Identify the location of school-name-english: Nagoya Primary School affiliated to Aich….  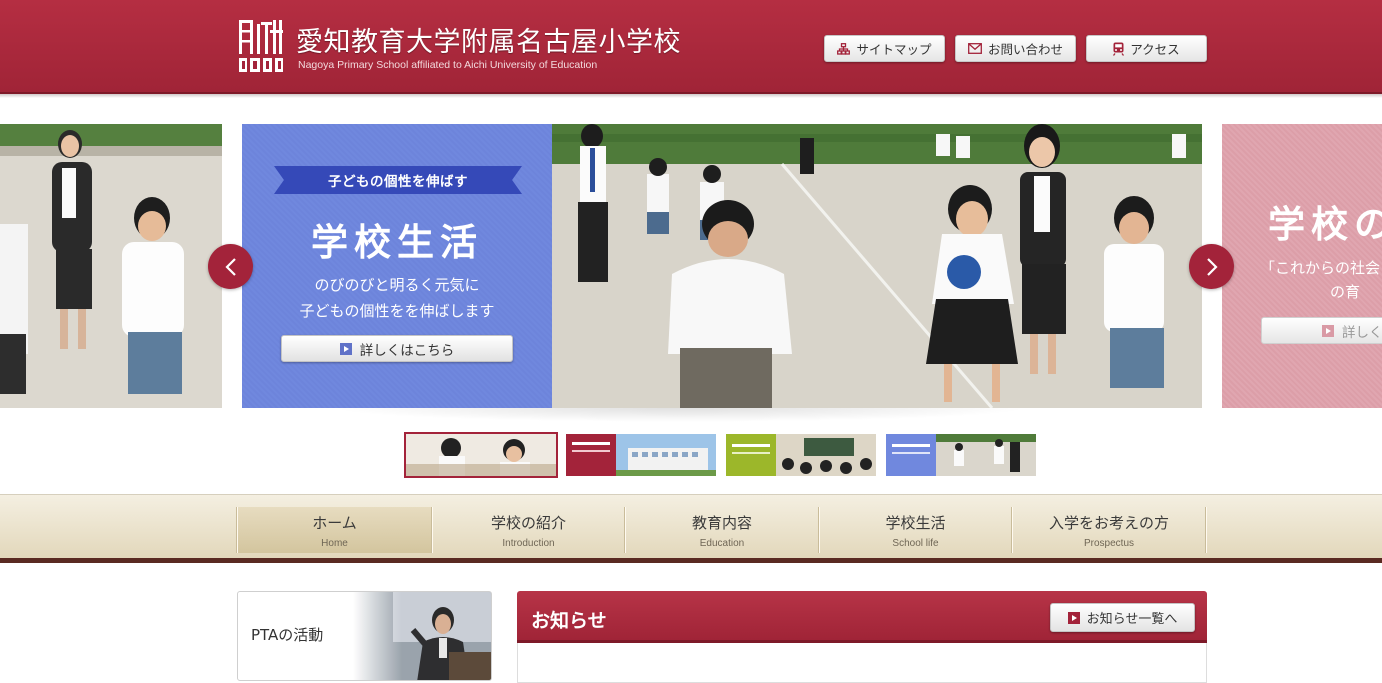
(448, 65).